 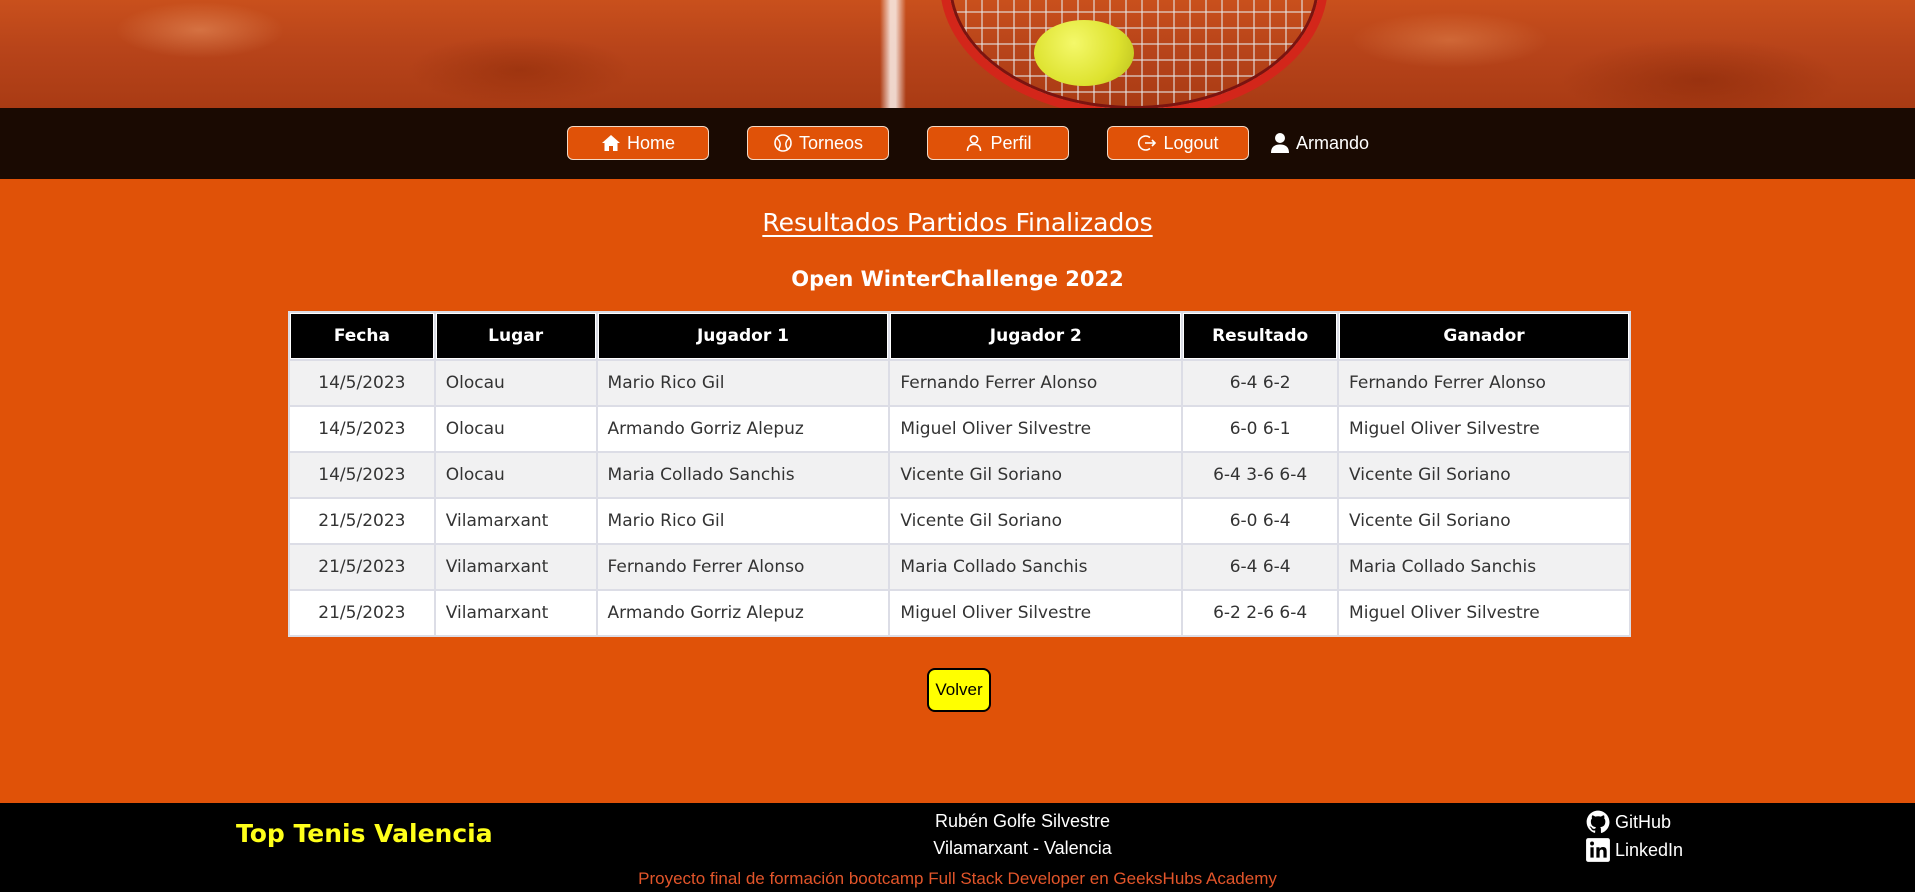 What do you see at coordinates (957, 222) in the screenshot?
I see `page-title: Resultados Partidos Finalizados` at bounding box center [957, 222].